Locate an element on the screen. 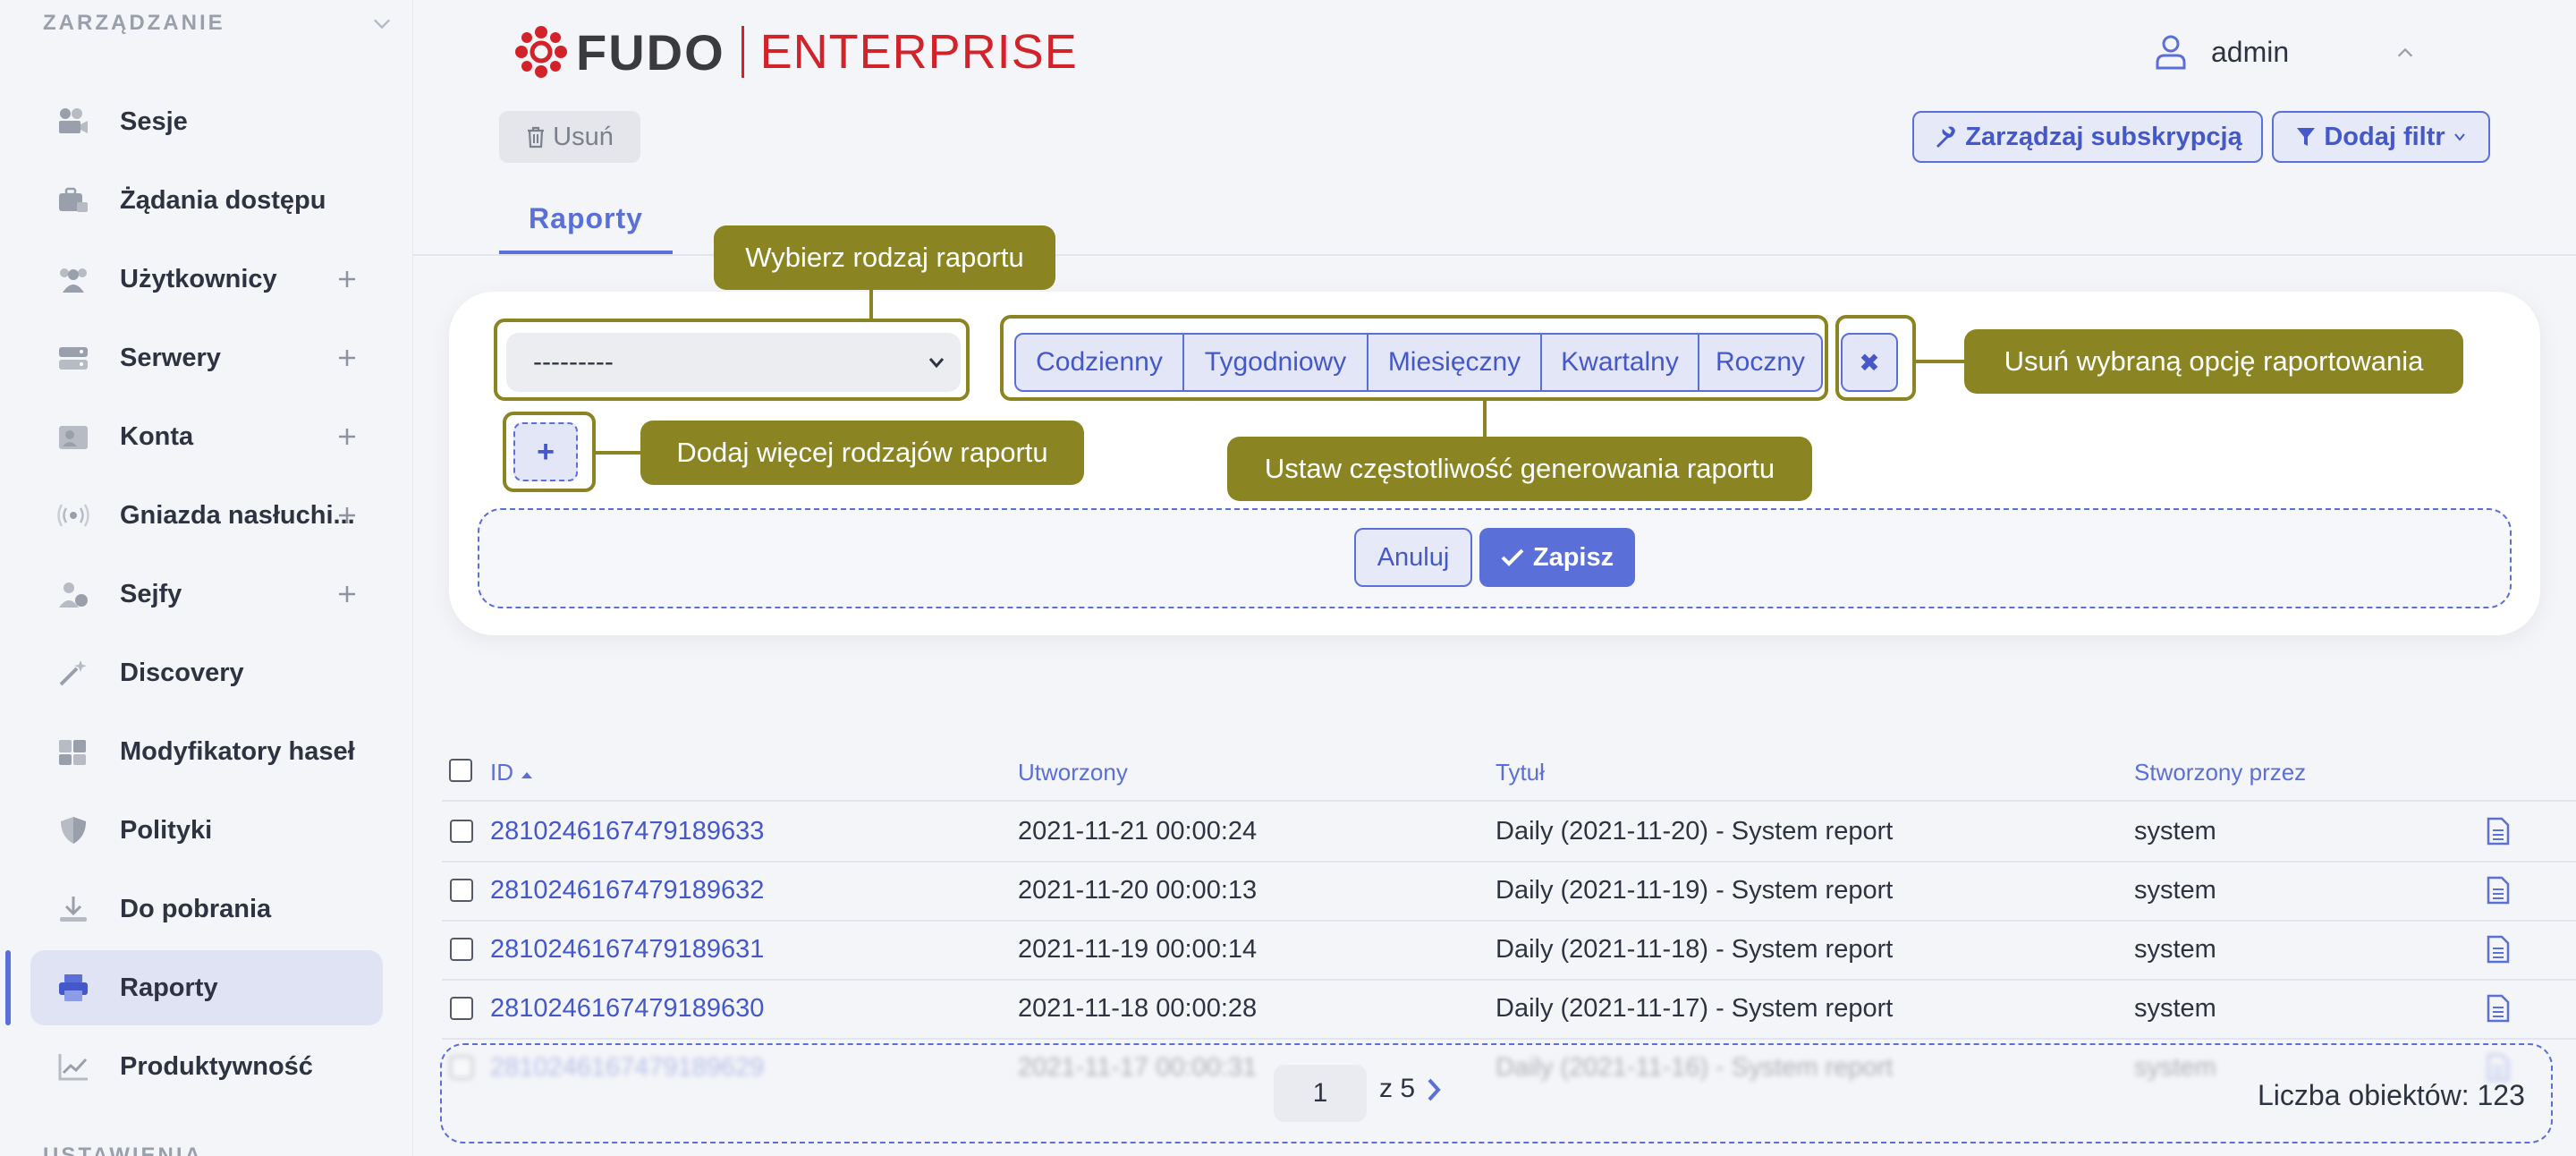  row-created: 2021-11-19 00:00:14 is located at coordinates (1138, 949).